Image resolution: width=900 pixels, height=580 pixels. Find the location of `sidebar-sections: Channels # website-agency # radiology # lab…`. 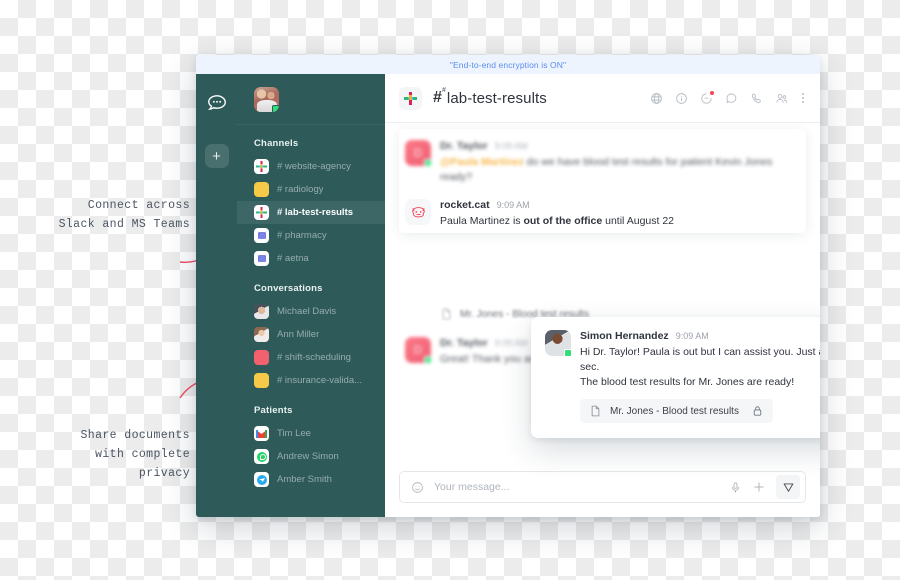

sidebar-sections: Channels # website-agency # radiology # lab… is located at coordinates (311, 308).